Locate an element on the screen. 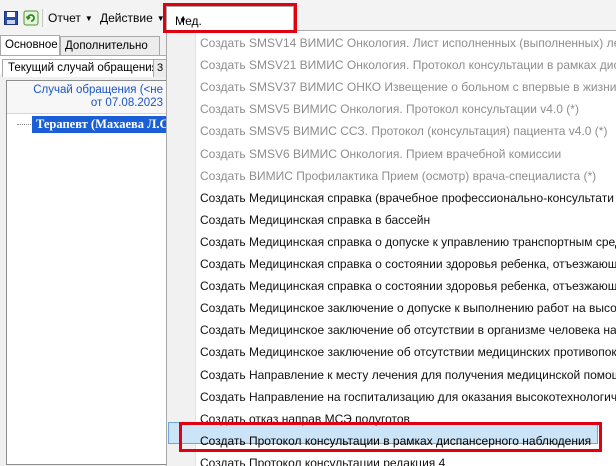 Image resolution: width=616 pixels, height=466 pixels. toolbar-separator is located at coordinates (44, 18).